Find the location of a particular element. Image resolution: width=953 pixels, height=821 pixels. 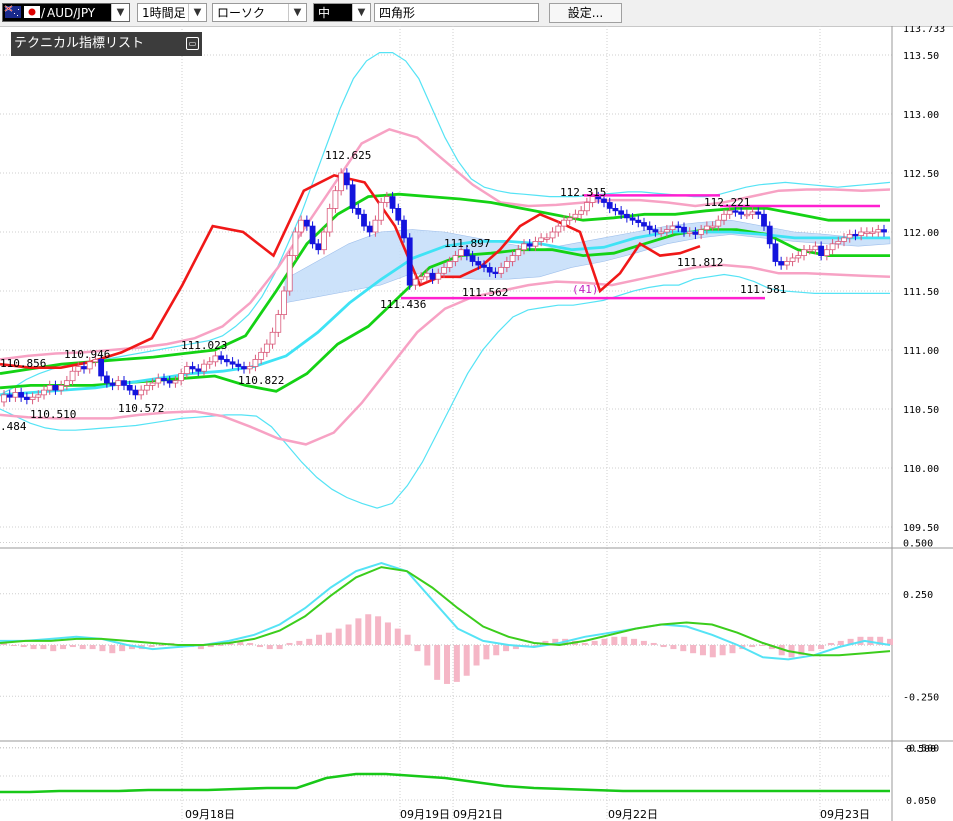

price-label: 111.436 is located at coordinates (403, 304).